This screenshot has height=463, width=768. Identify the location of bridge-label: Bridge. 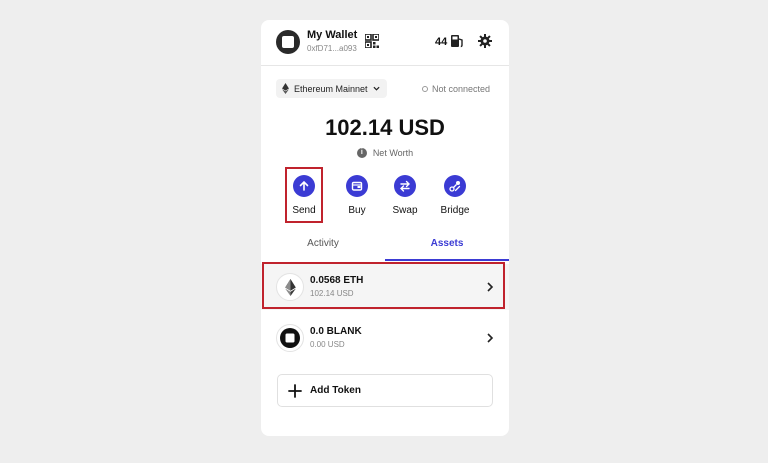
(455, 210).